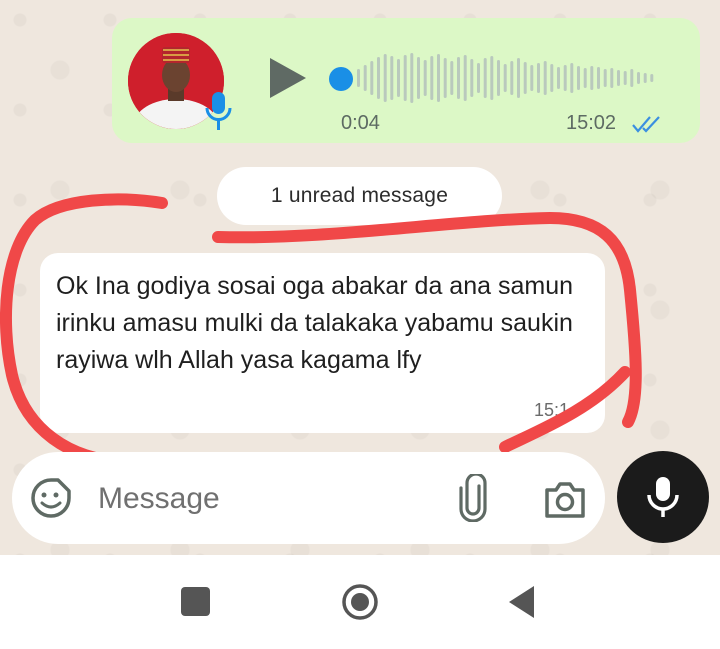 Image resolution: width=720 pixels, height=649 pixels. Describe the element at coordinates (591, 123) in the screenshot. I see `voice-note-time: 15:02` at that location.